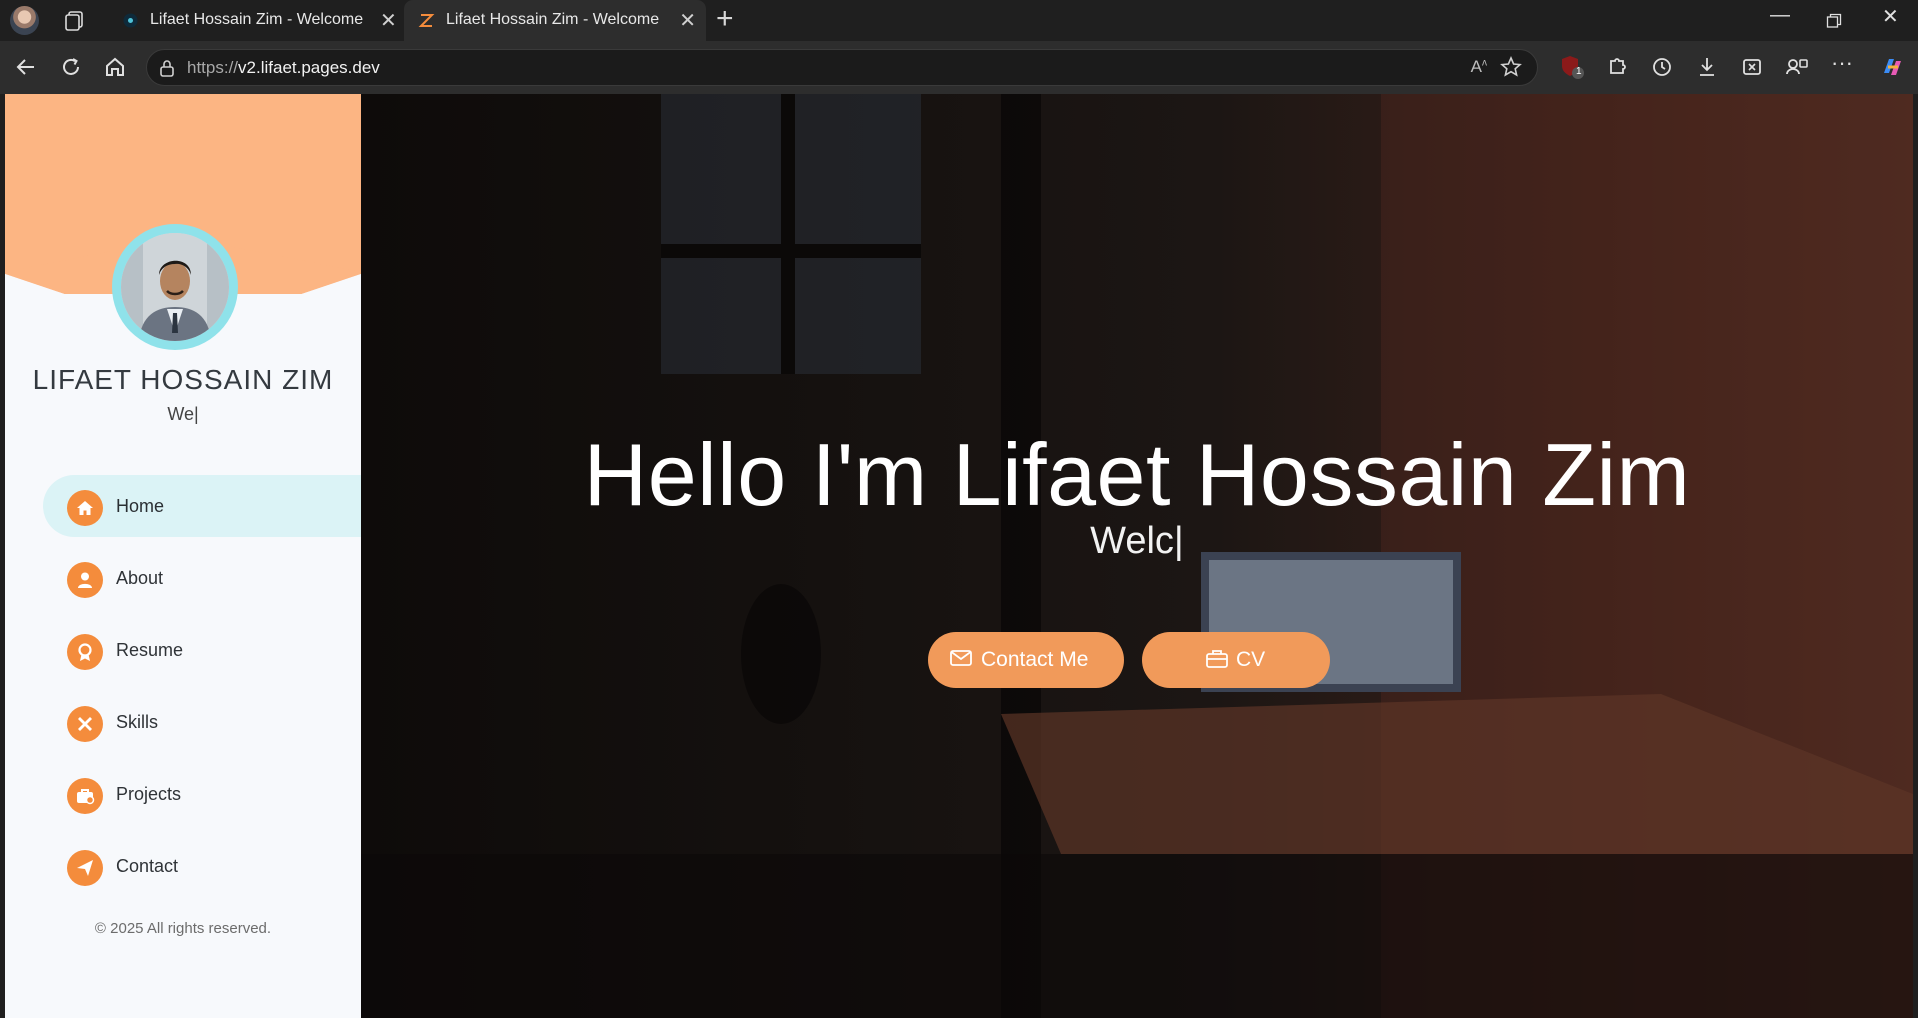 The width and height of the screenshot is (1918, 1018). Describe the element at coordinates (137, 722) in the screenshot. I see `sidebar-item-label: Skills` at that location.